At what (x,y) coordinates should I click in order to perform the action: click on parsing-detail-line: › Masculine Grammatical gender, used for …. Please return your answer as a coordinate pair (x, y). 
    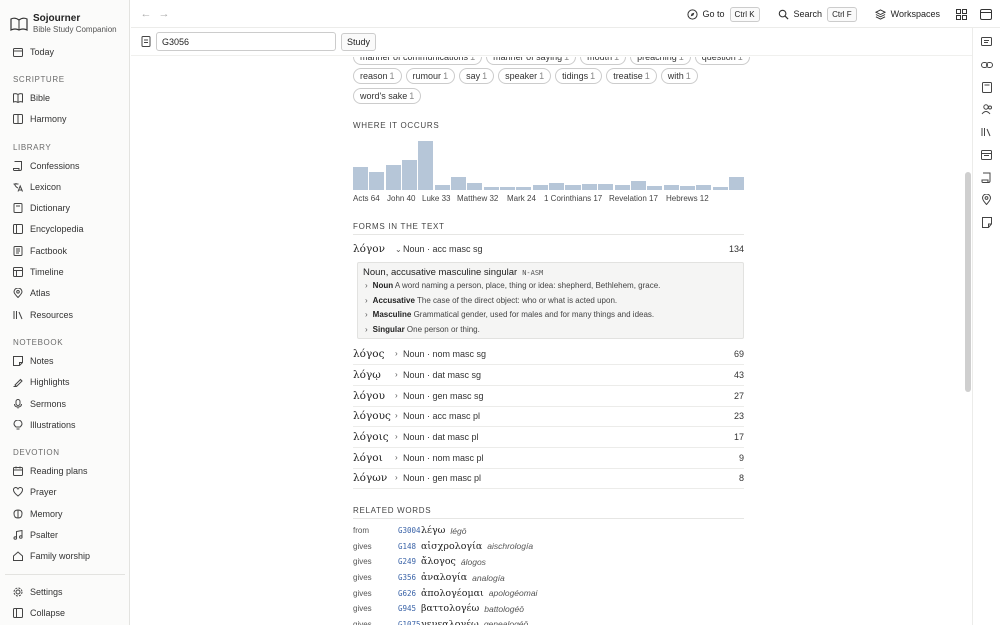
    Looking at the image, I should click on (509, 314).